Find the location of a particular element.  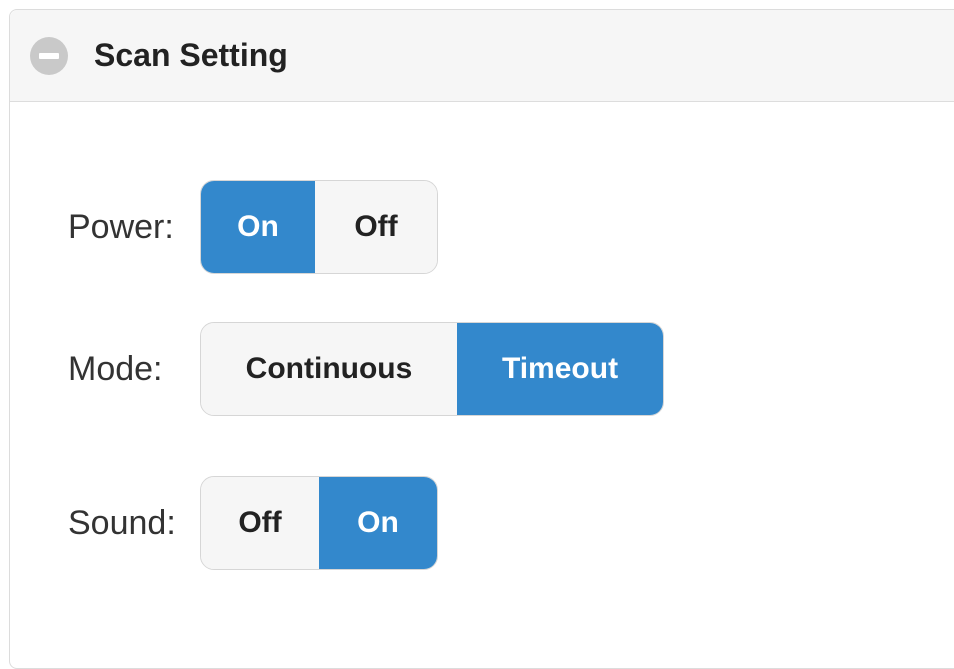

sound-on-button: On is located at coordinates (378, 523).